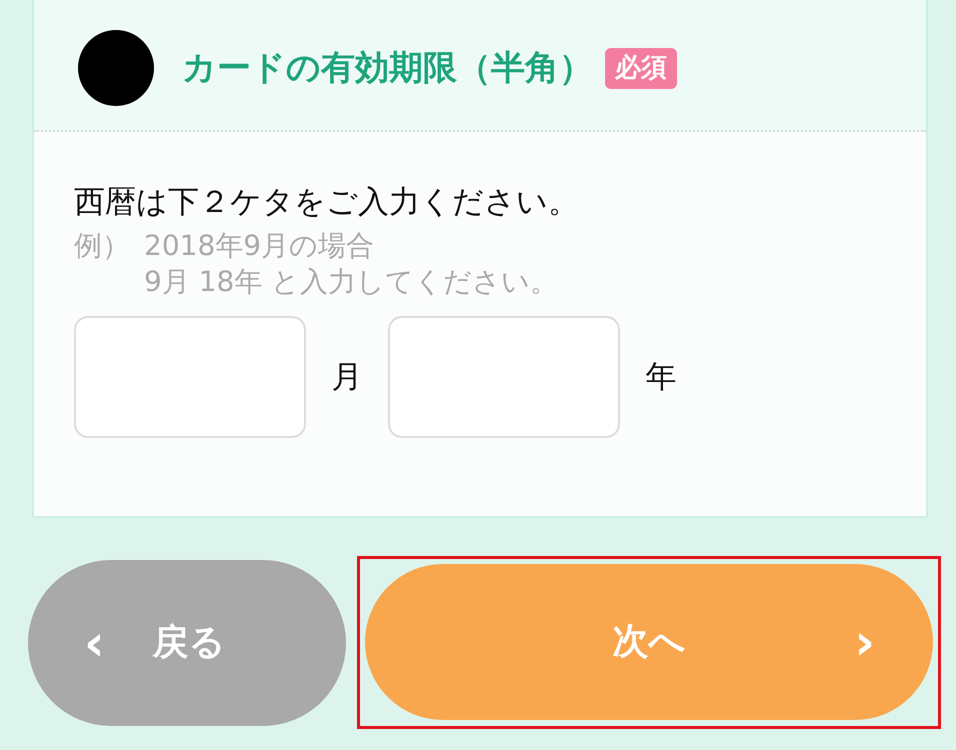 The image size is (956, 750). What do you see at coordinates (260, 246) in the screenshot?
I see `example-text: 2018年9月の場合` at bounding box center [260, 246].